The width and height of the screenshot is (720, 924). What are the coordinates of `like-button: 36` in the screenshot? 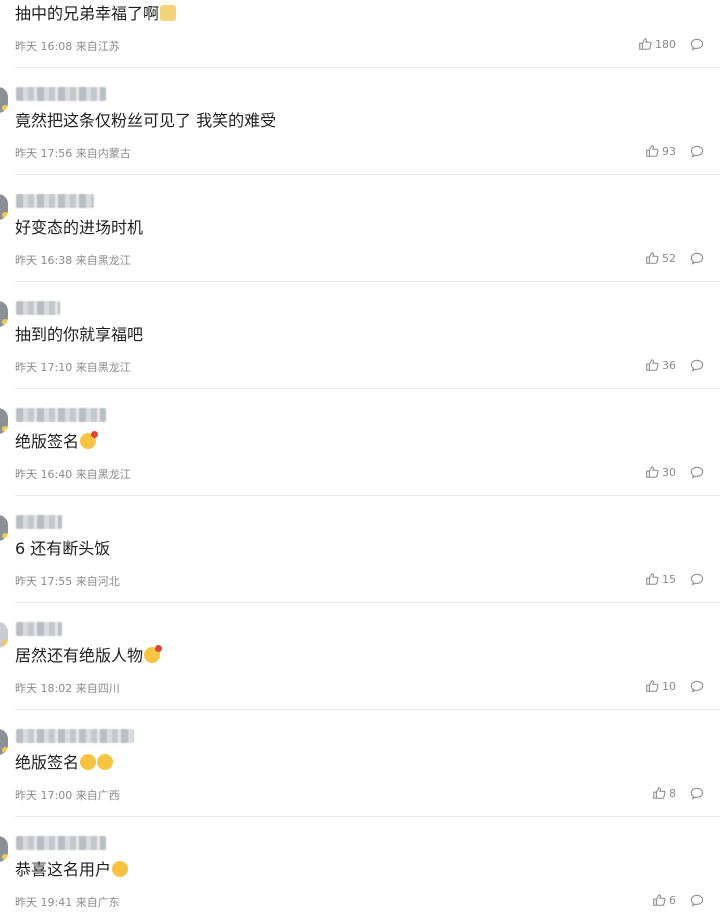 It's located at (660, 365).